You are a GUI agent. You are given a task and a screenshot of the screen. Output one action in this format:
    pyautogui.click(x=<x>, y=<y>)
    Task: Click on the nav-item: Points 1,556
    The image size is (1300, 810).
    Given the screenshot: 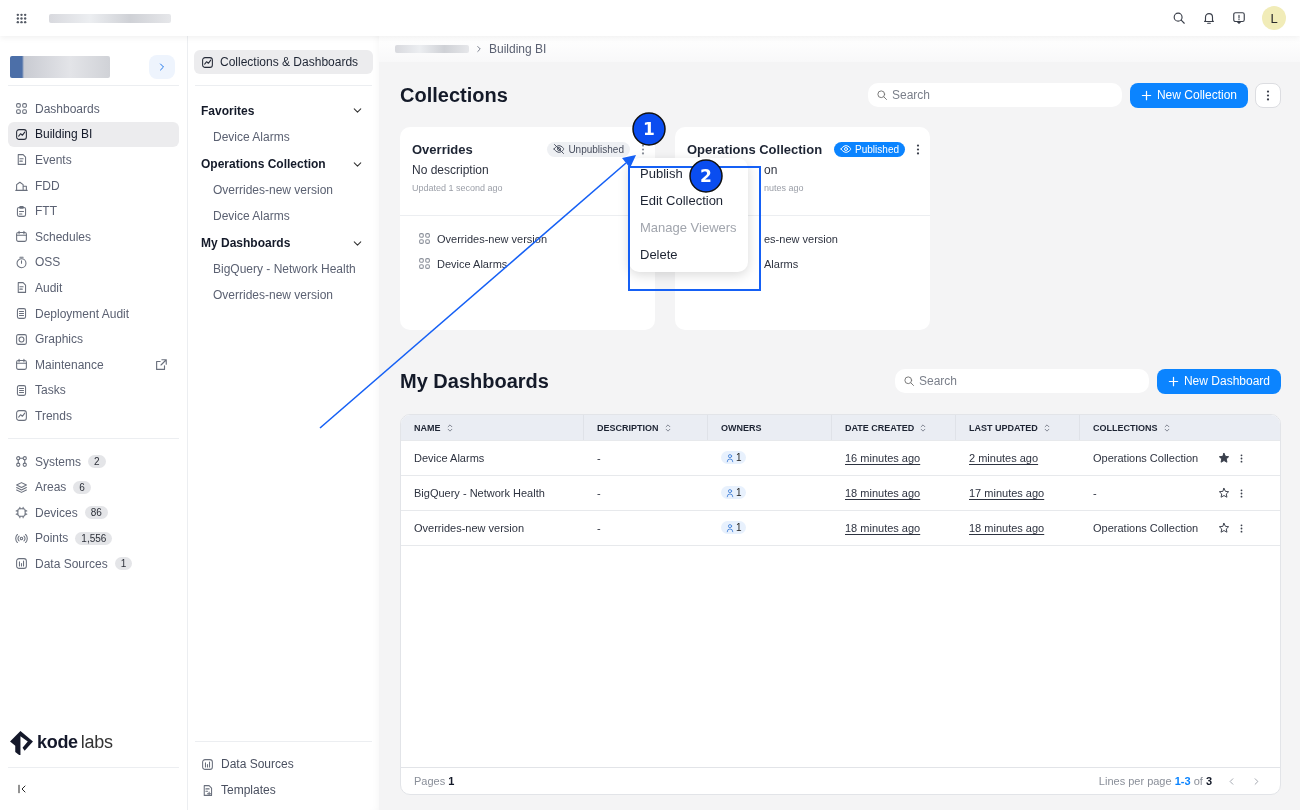 What is the action you would take?
    pyautogui.click(x=93, y=538)
    